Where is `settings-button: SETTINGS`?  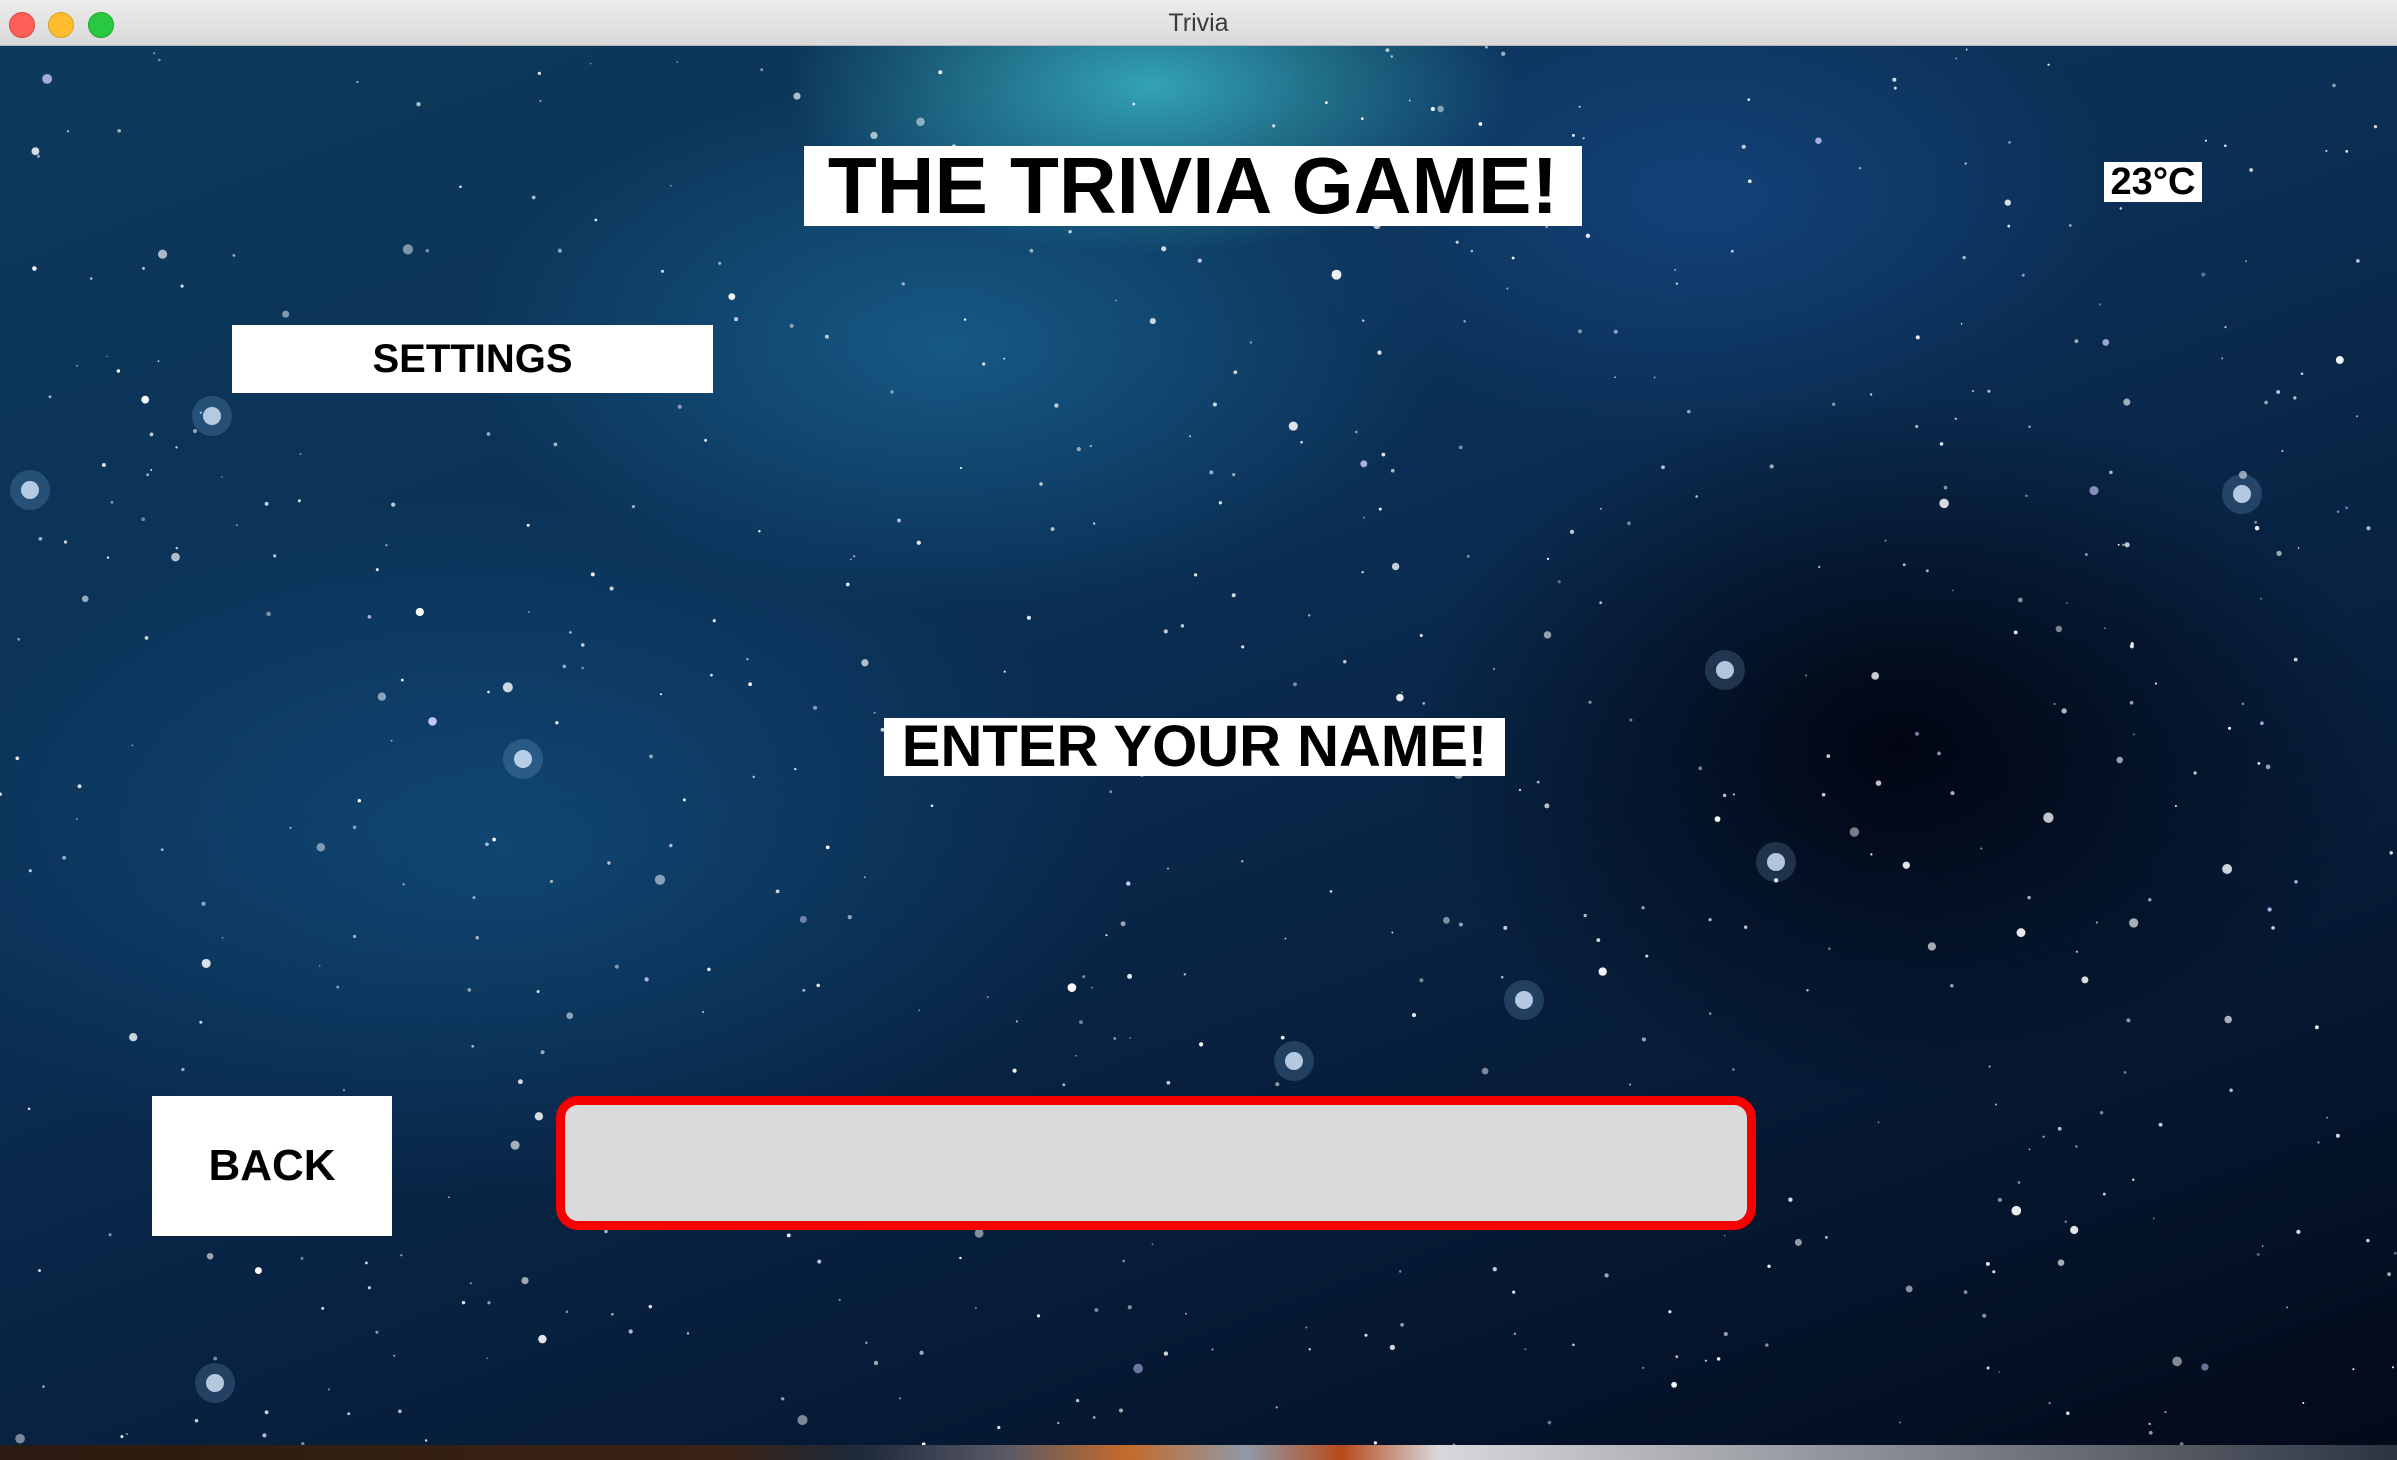 settings-button: SETTINGS is located at coordinates (472, 359).